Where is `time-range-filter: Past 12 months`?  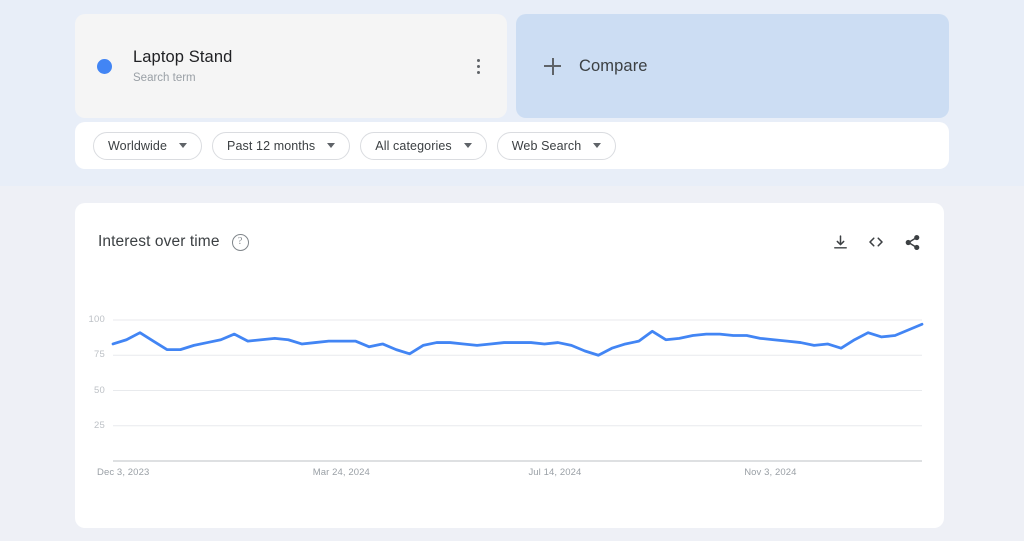
time-range-filter: Past 12 months is located at coordinates (281, 145).